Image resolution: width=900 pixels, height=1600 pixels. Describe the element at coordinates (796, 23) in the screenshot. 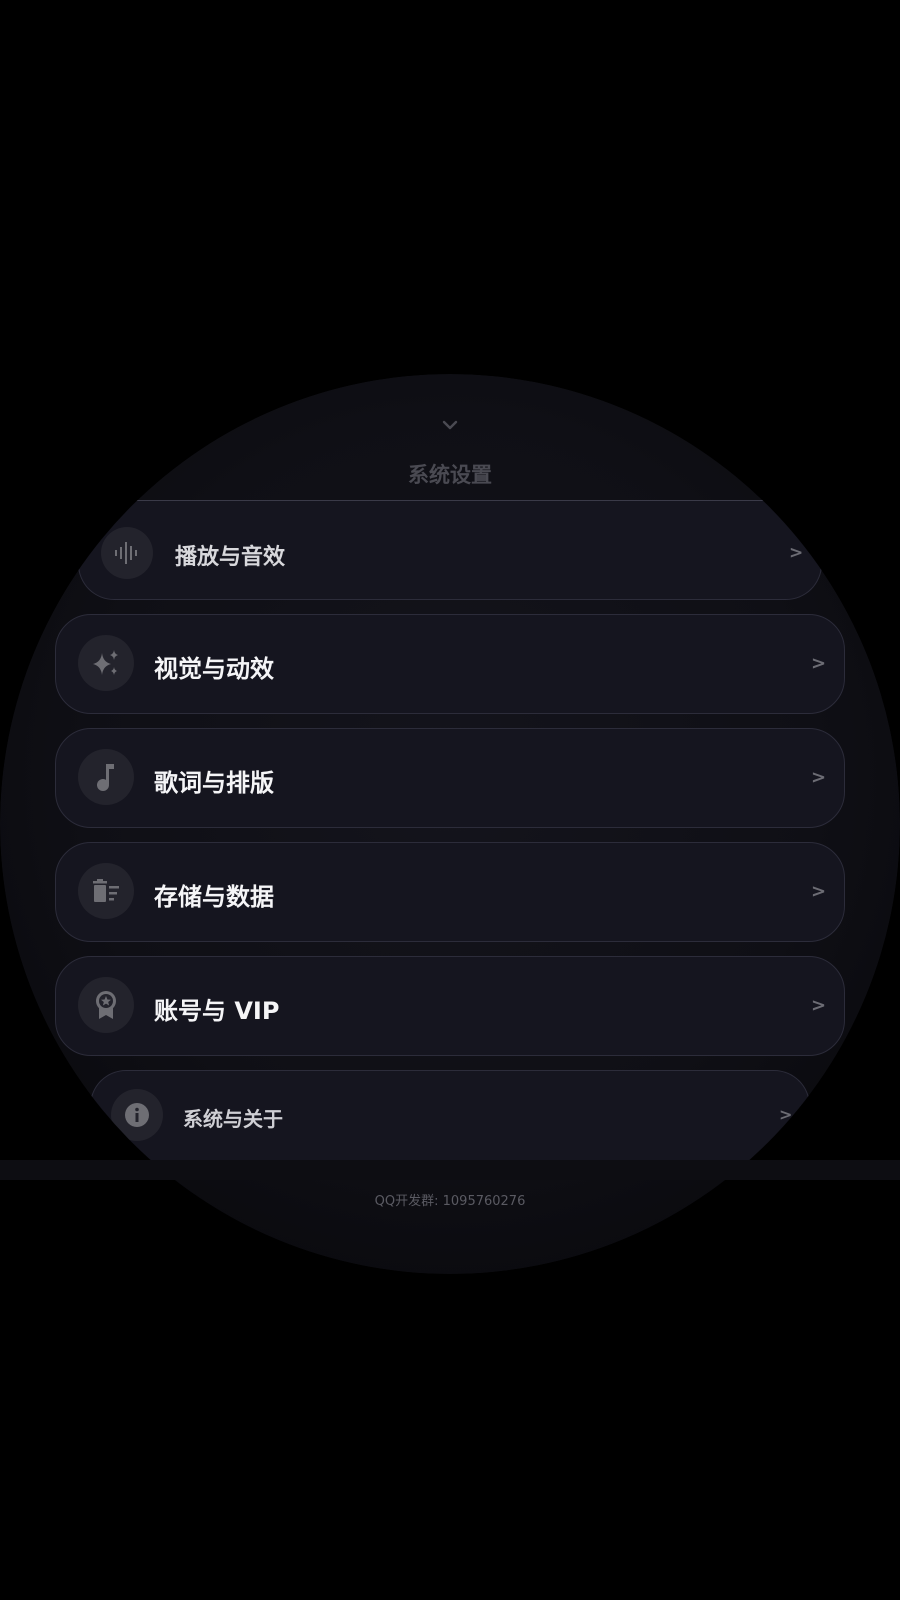

I see `wifi-icon` at that location.